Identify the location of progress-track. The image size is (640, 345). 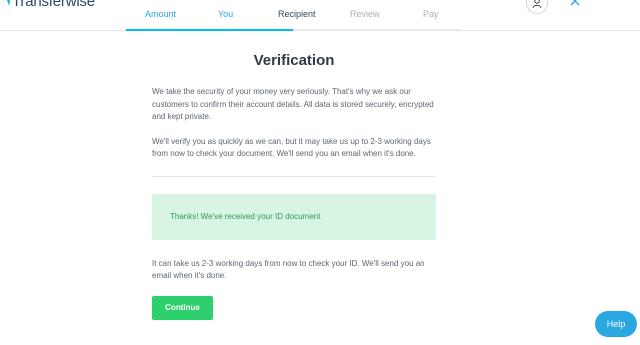
(293, 30).